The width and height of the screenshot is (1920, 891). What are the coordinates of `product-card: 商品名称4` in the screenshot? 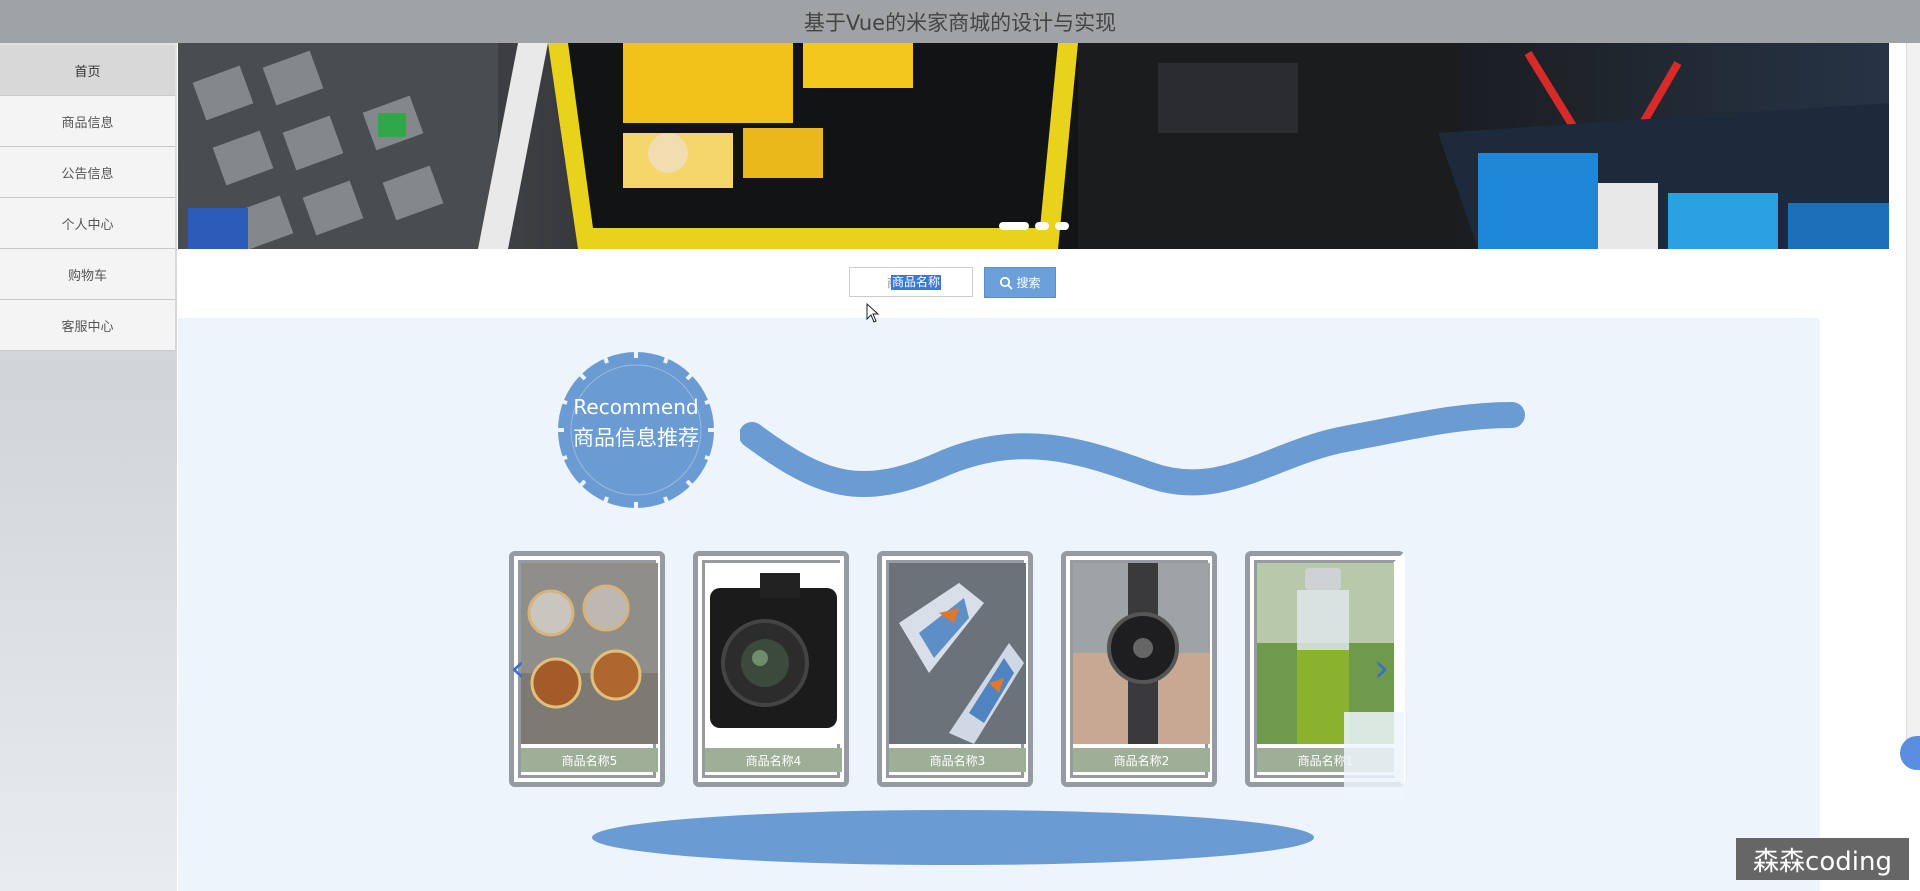 It's located at (771, 669).